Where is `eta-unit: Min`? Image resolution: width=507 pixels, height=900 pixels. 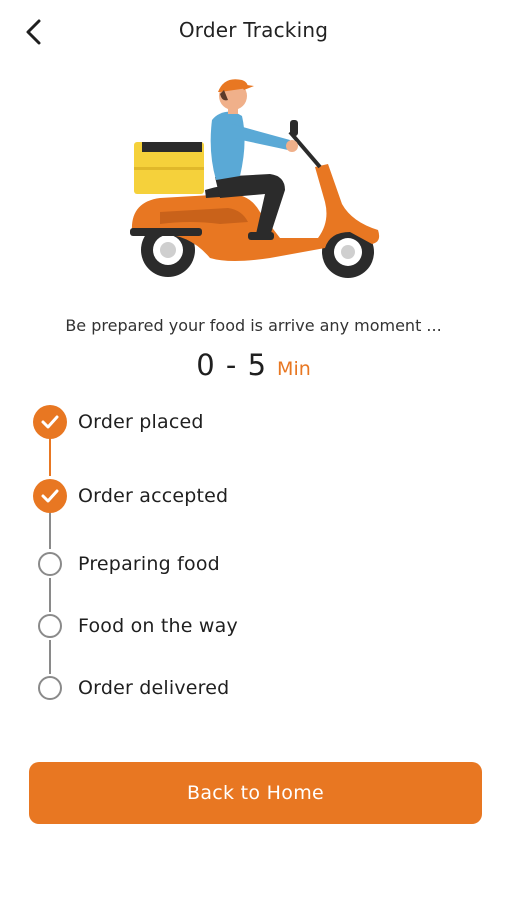
eta-unit: Min is located at coordinates (294, 369).